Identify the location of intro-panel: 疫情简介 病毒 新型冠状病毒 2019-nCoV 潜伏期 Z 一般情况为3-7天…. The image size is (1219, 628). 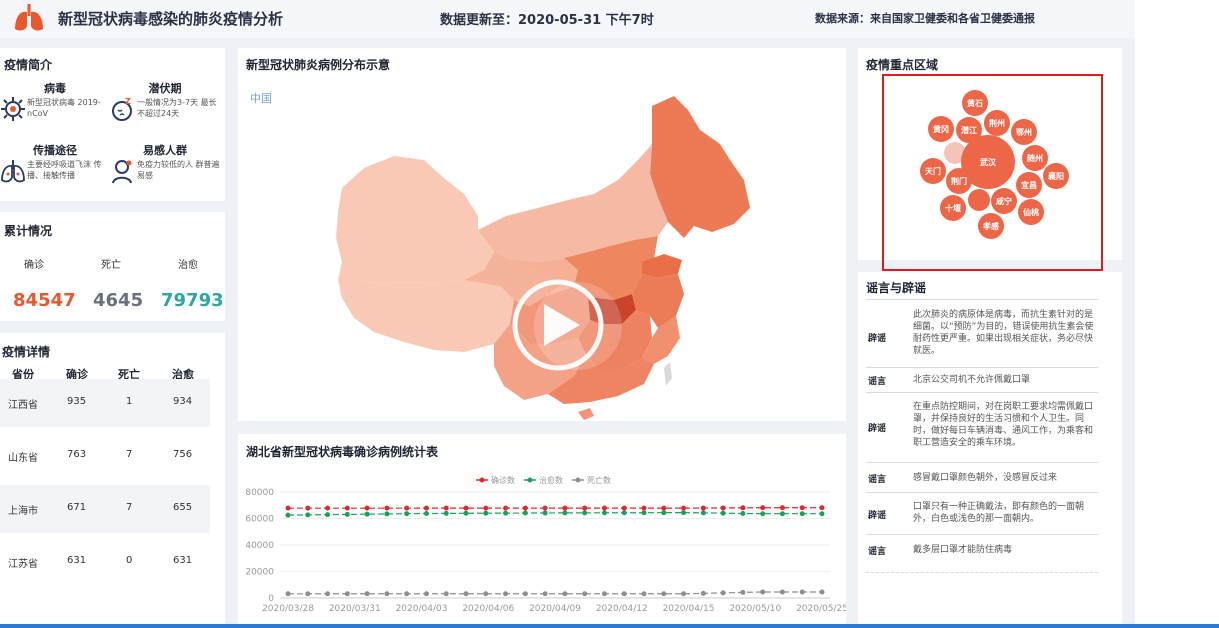
(112, 124).